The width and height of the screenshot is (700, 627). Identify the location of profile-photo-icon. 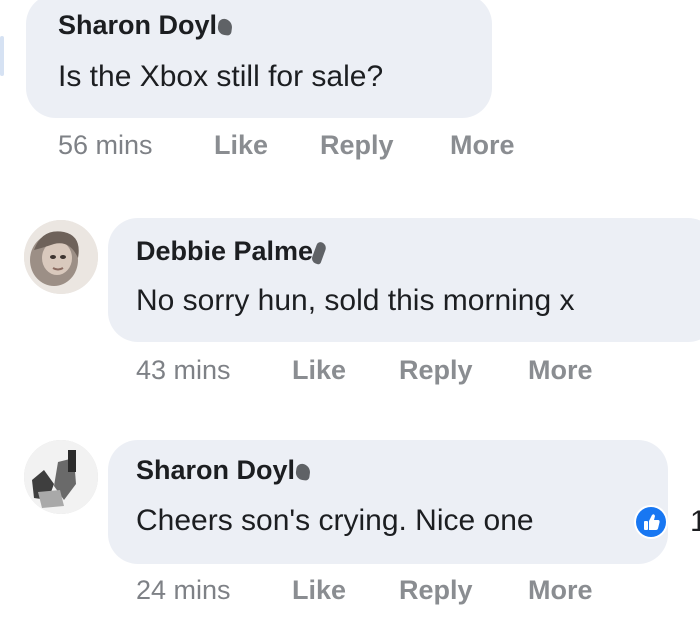
(61, 477).